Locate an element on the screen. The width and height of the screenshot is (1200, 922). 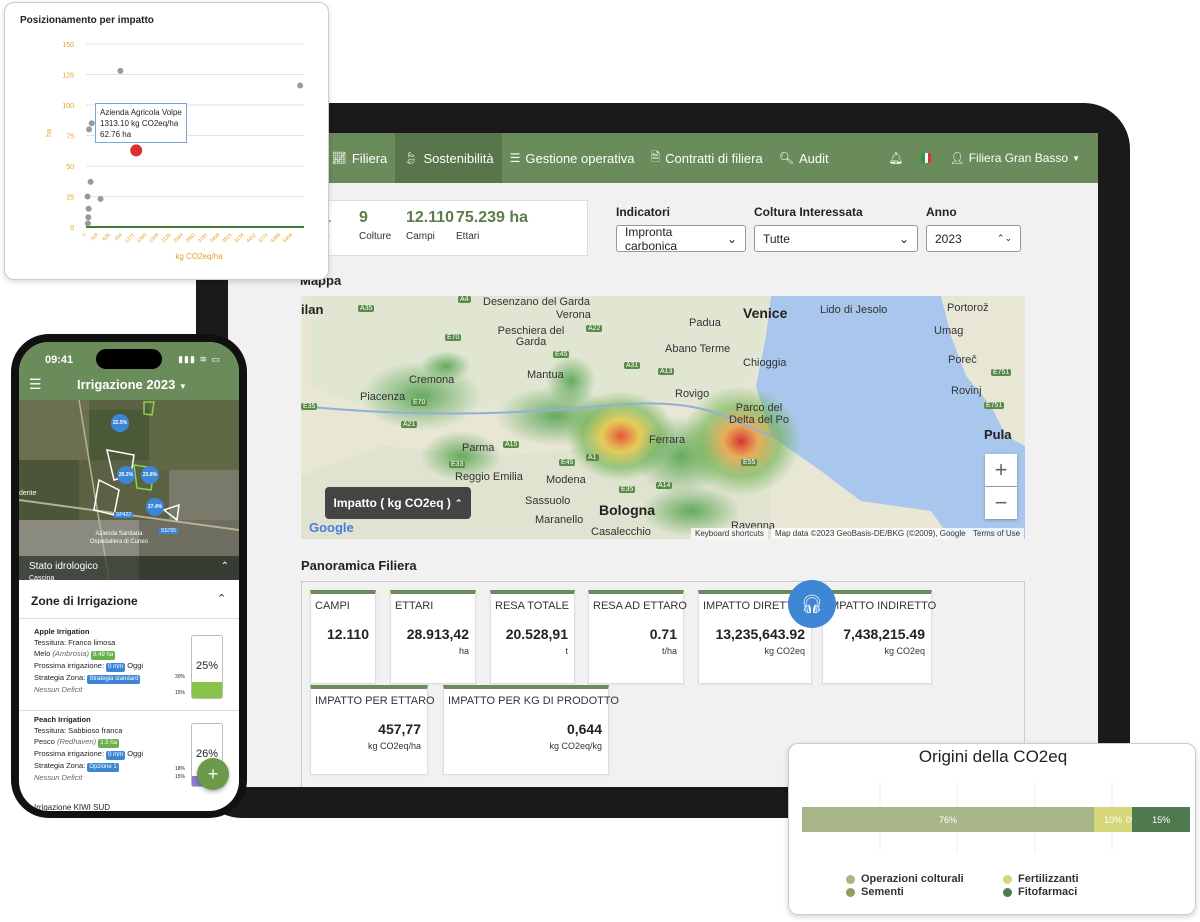
nav-item-3: ☰ Gestione operativa is located at coordinates (572, 158).